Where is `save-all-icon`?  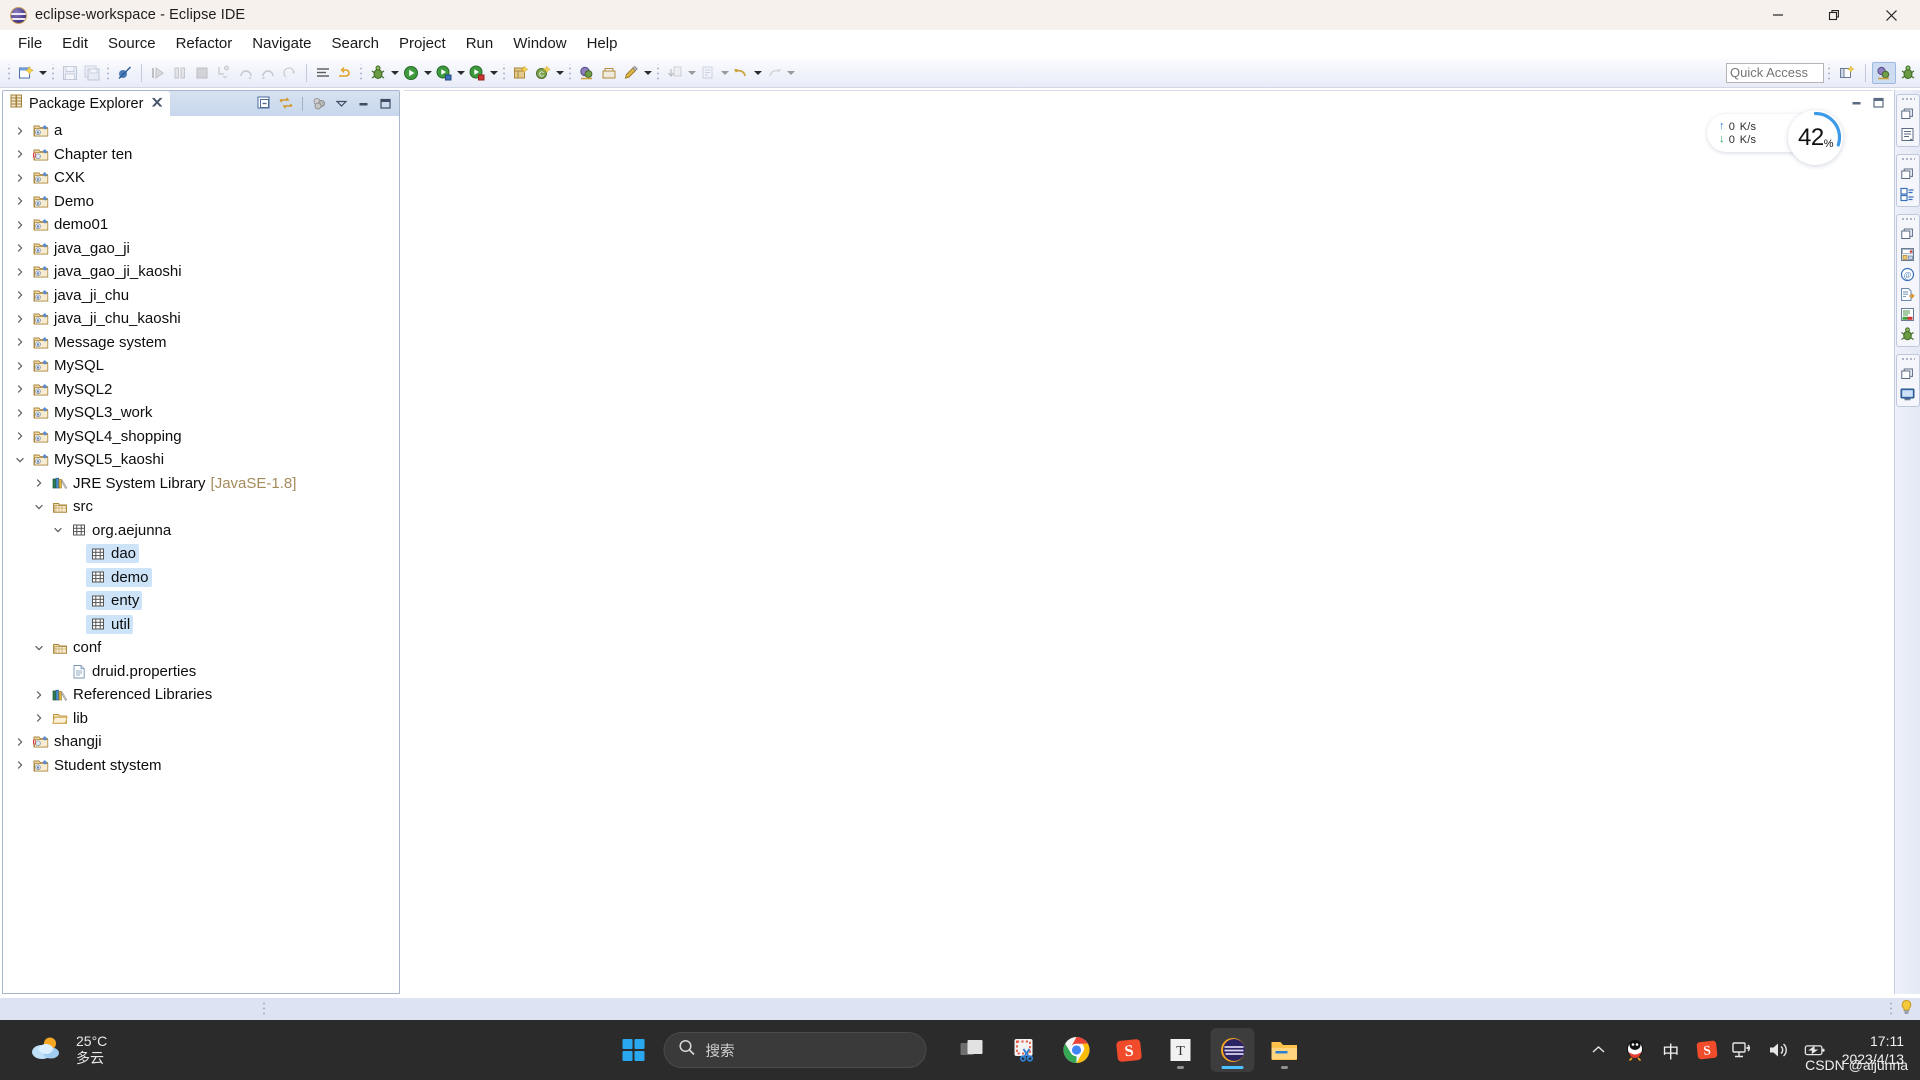 save-all-icon is located at coordinates (92, 73).